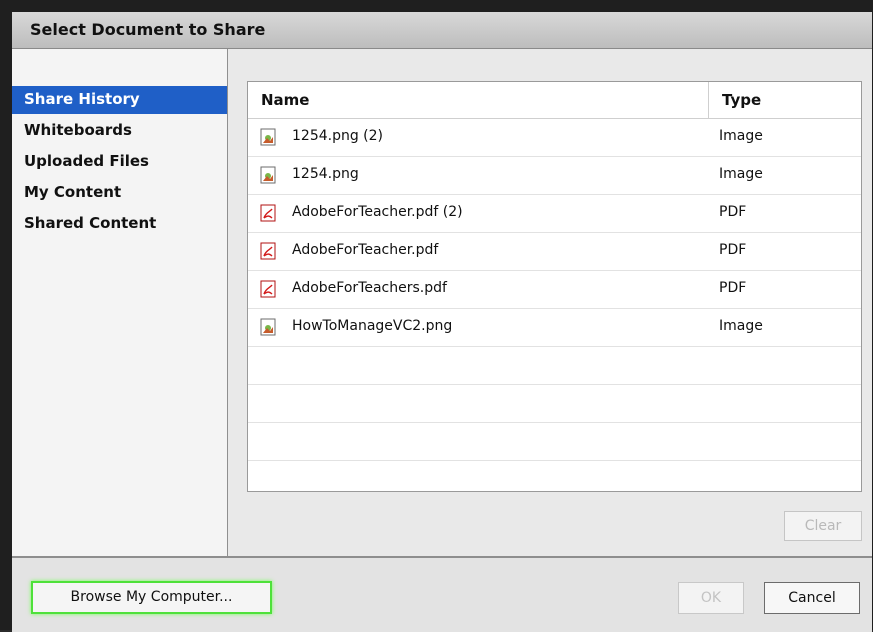 This screenshot has height=632, width=873. I want to click on sidebar-item-whiteboards: Whiteboards, so click(119, 131).